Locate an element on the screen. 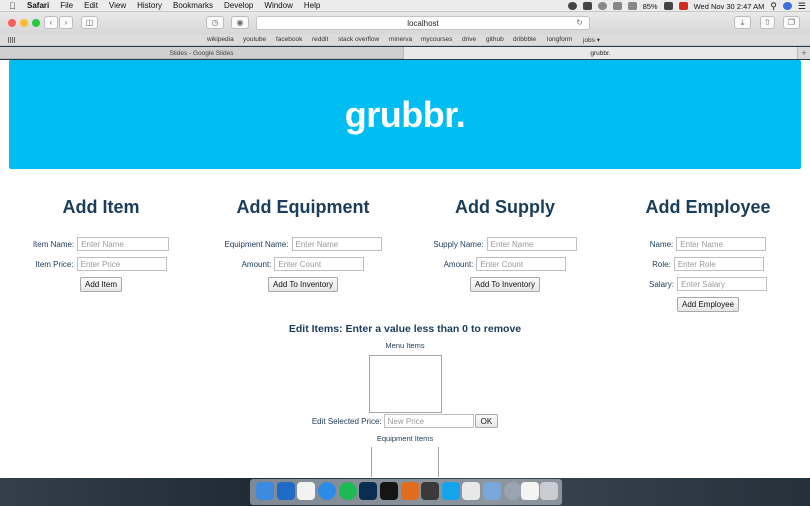 This screenshot has height=506, width=810. favorite-link: drive is located at coordinates (469, 39).